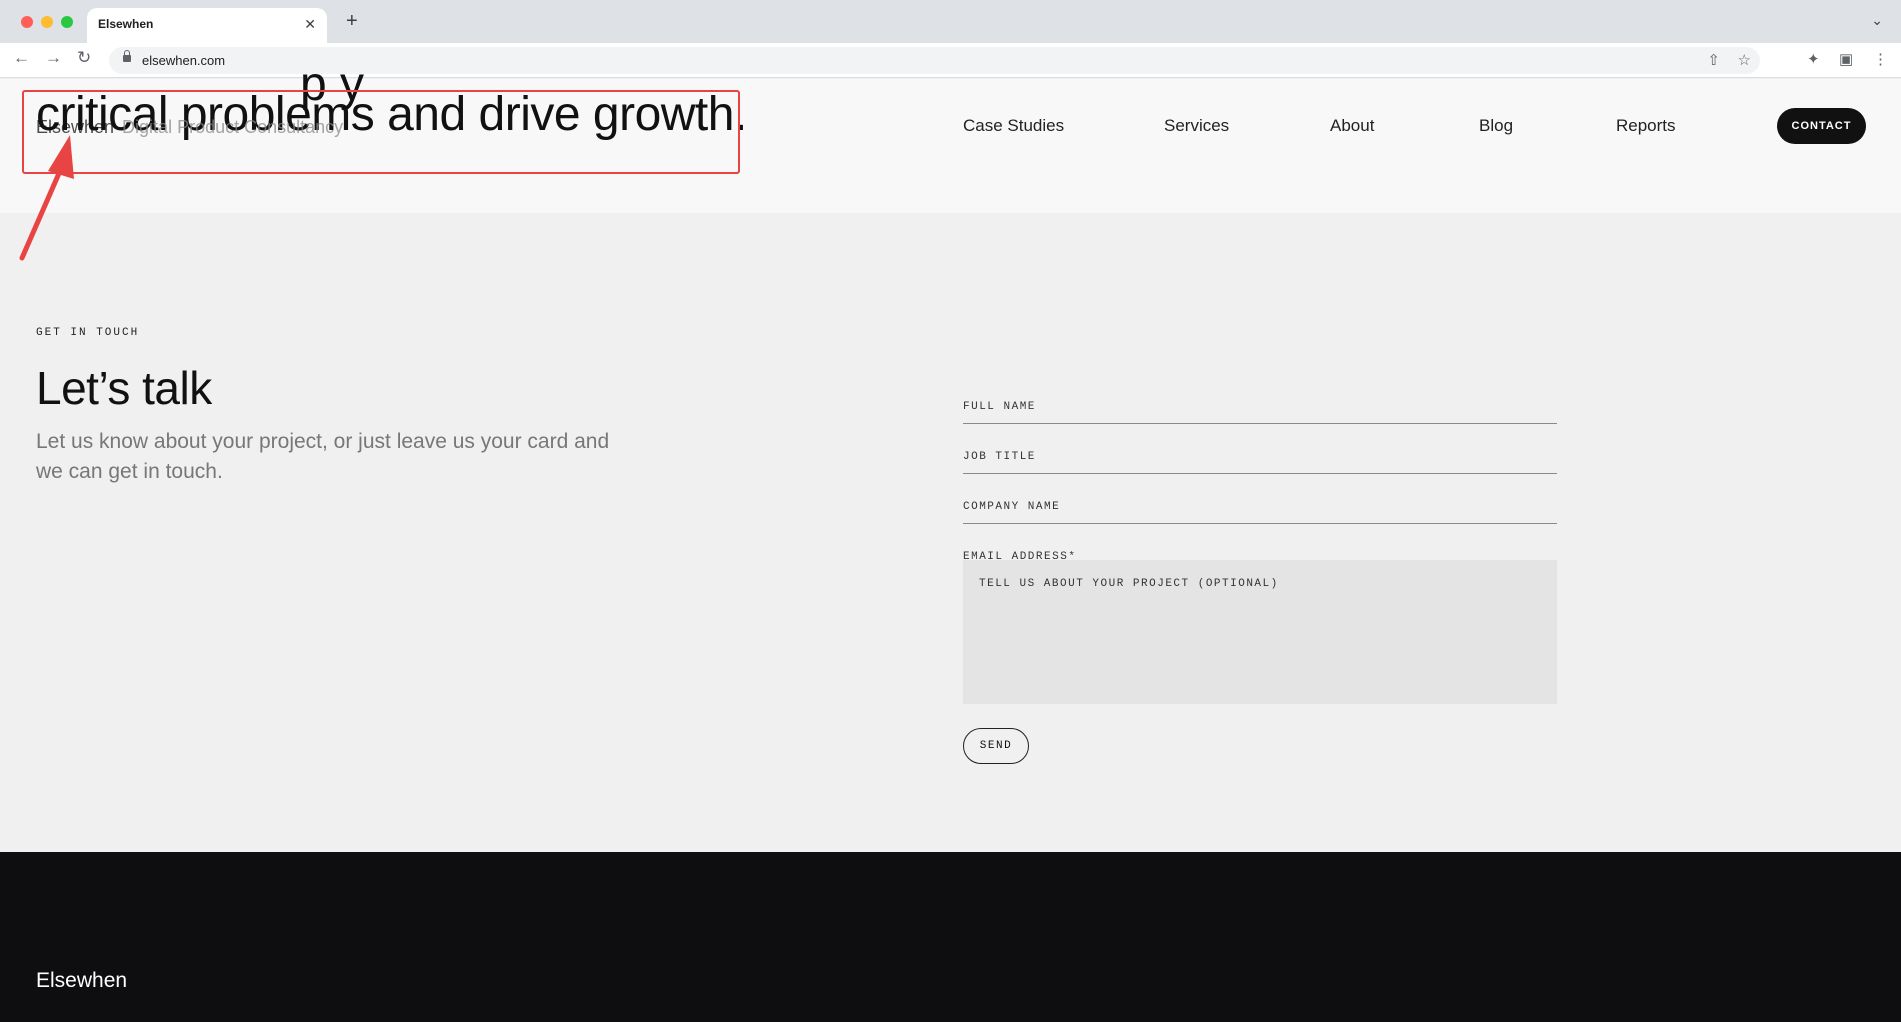  I want to click on nav-blog: Blog, so click(1496, 126).